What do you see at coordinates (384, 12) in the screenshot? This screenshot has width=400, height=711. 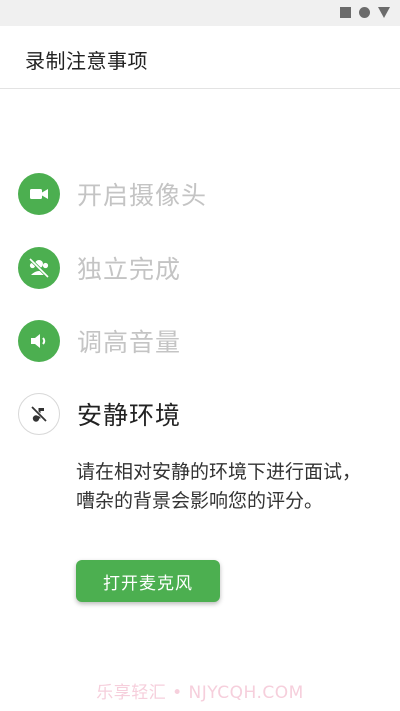 I see `triangle-icon` at bounding box center [384, 12].